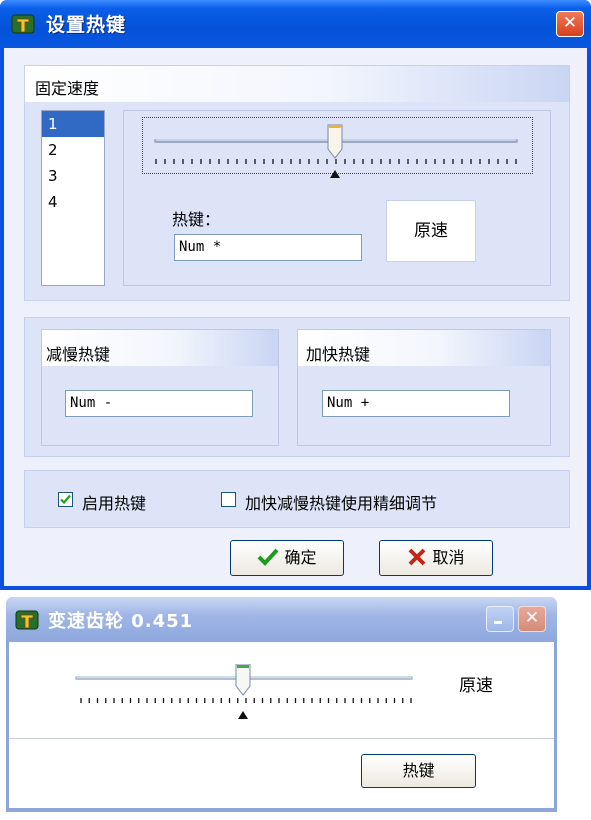 The height and width of the screenshot is (820, 591). I want to click on cross-icon, so click(417, 557).